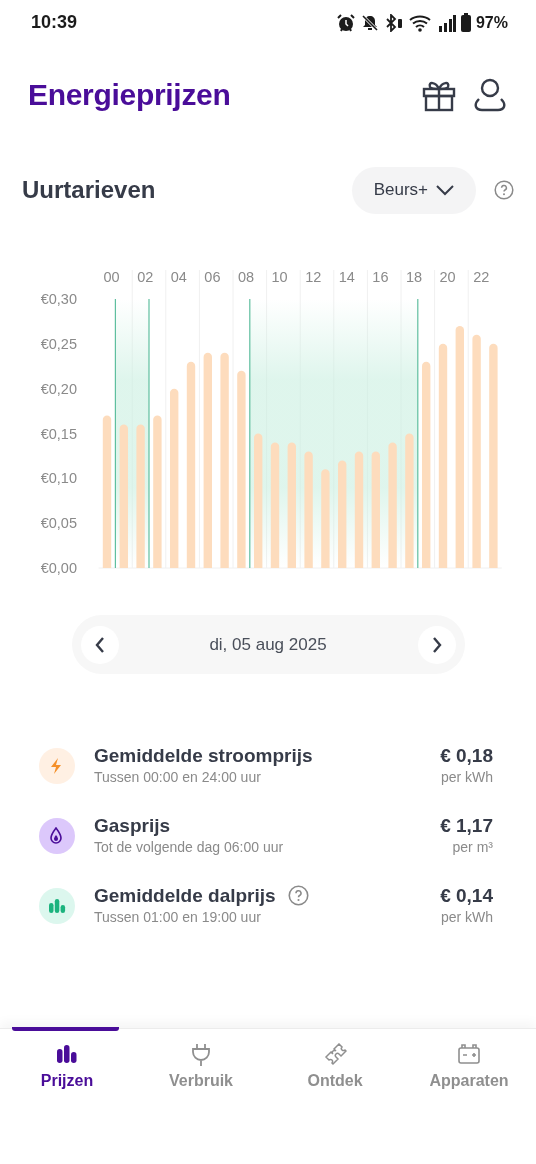 The image size is (536, 1164). I want to click on x-axis-label: 04, so click(178, 277).